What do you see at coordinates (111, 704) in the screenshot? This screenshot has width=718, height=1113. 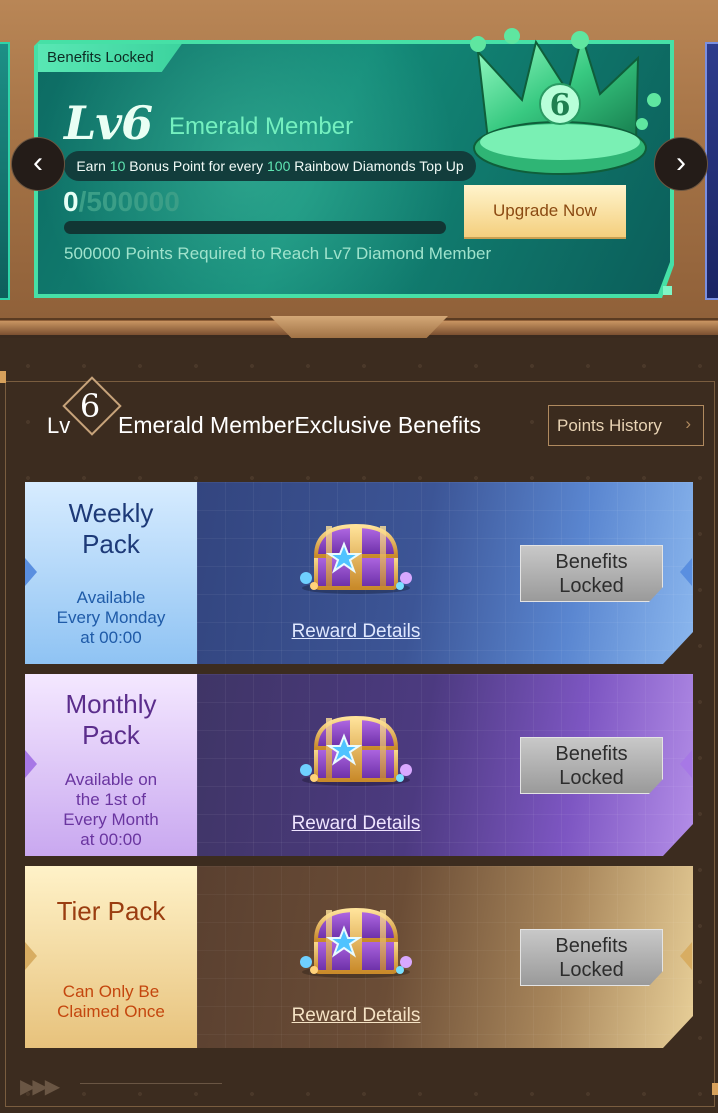 I see `pack-title-line: Monthly` at bounding box center [111, 704].